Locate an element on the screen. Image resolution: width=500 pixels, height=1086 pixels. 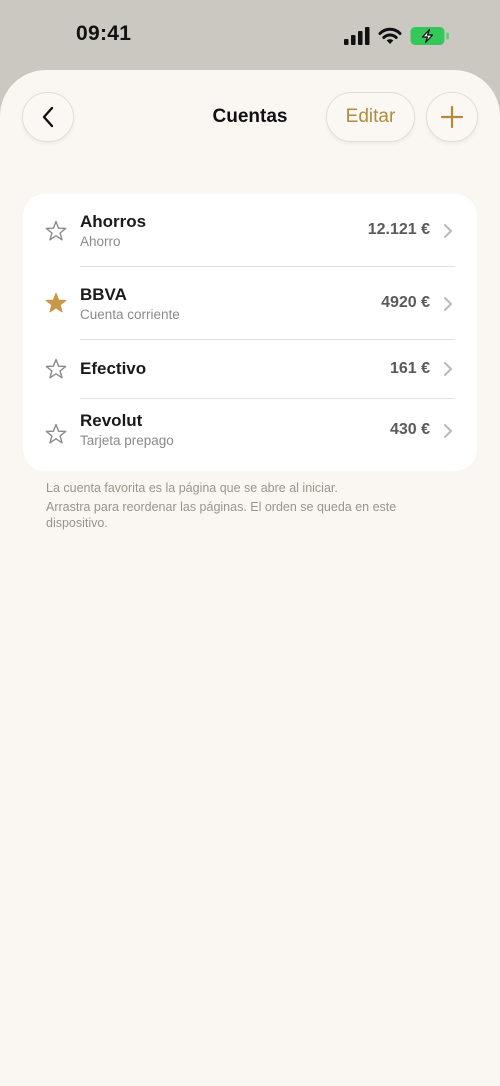
edit-button: Editar is located at coordinates (370, 117).